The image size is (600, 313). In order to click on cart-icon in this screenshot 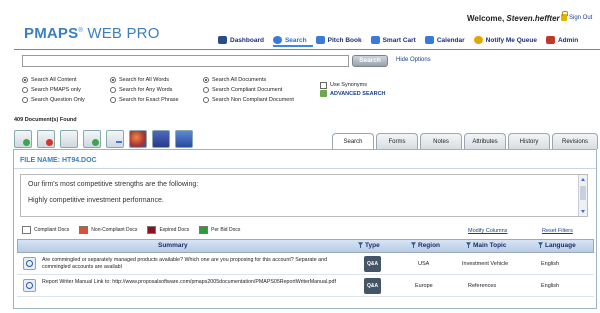, I will do `click(375, 40)`.